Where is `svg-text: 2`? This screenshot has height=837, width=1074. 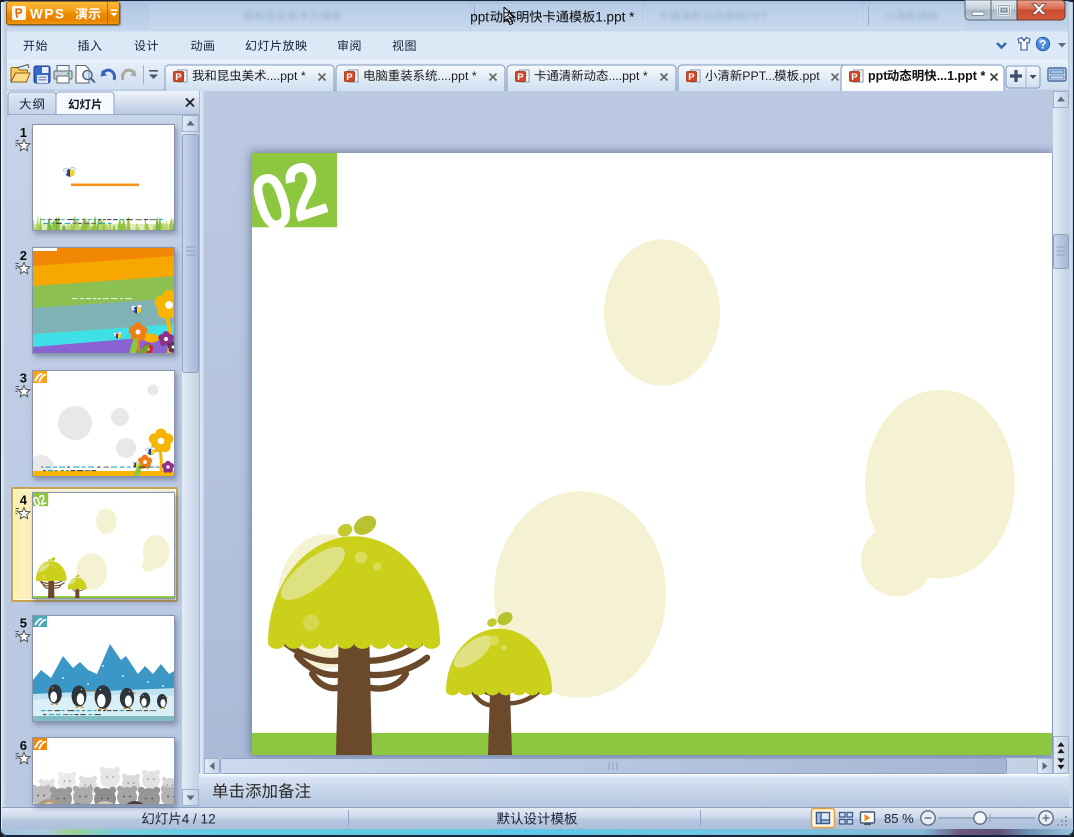 svg-text: 2 is located at coordinates (23, 255).